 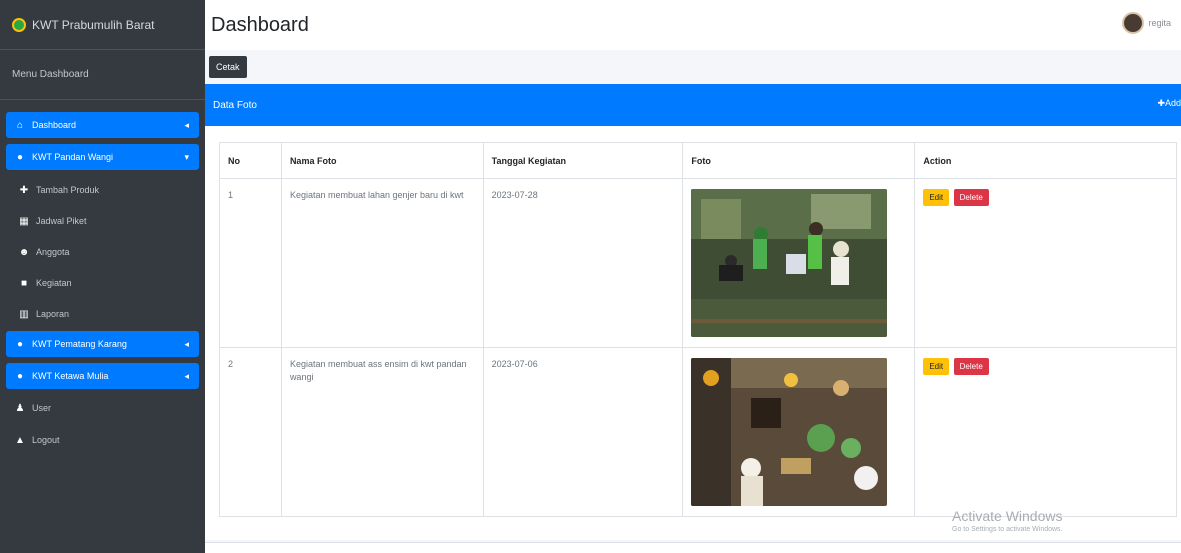 What do you see at coordinates (102, 440) in the screenshot?
I see `sidebar-item-logout: ▲ Logout` at bounding box center [102, 440].